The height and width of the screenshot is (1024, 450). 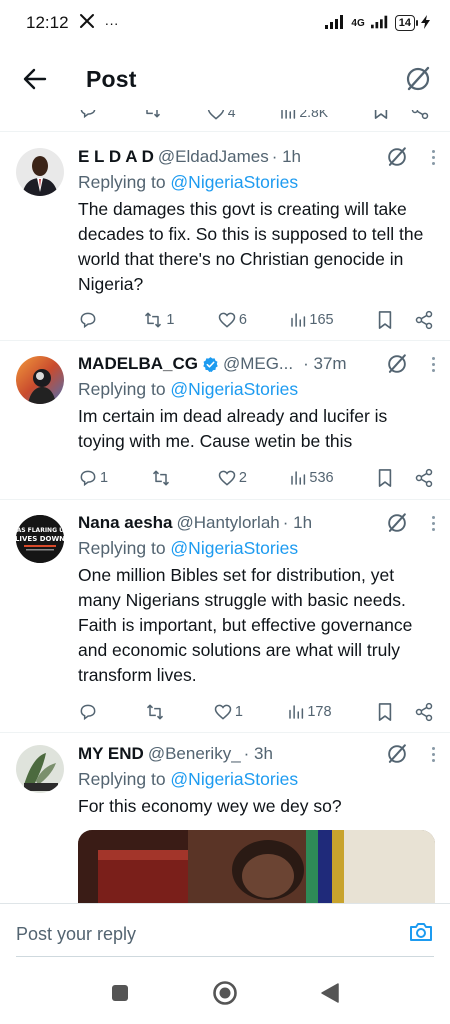 I want to click on views-button: 2.8K, so click(x=303, y=116).